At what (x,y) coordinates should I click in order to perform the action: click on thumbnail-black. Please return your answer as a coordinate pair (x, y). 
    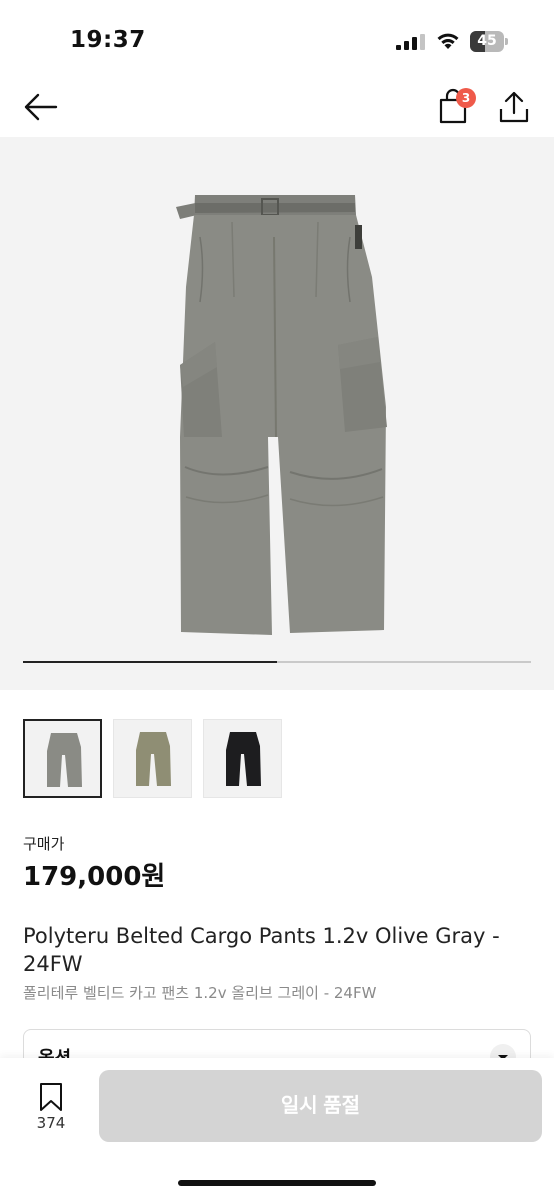
    Looking at the image, I should click on (242, 758).